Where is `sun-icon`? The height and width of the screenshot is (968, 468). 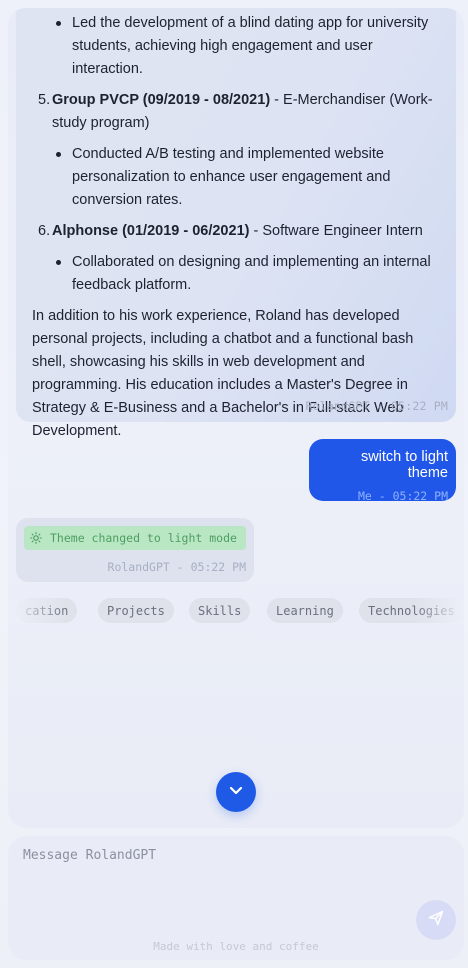
sun-icon is located at coordinates (36, 538).